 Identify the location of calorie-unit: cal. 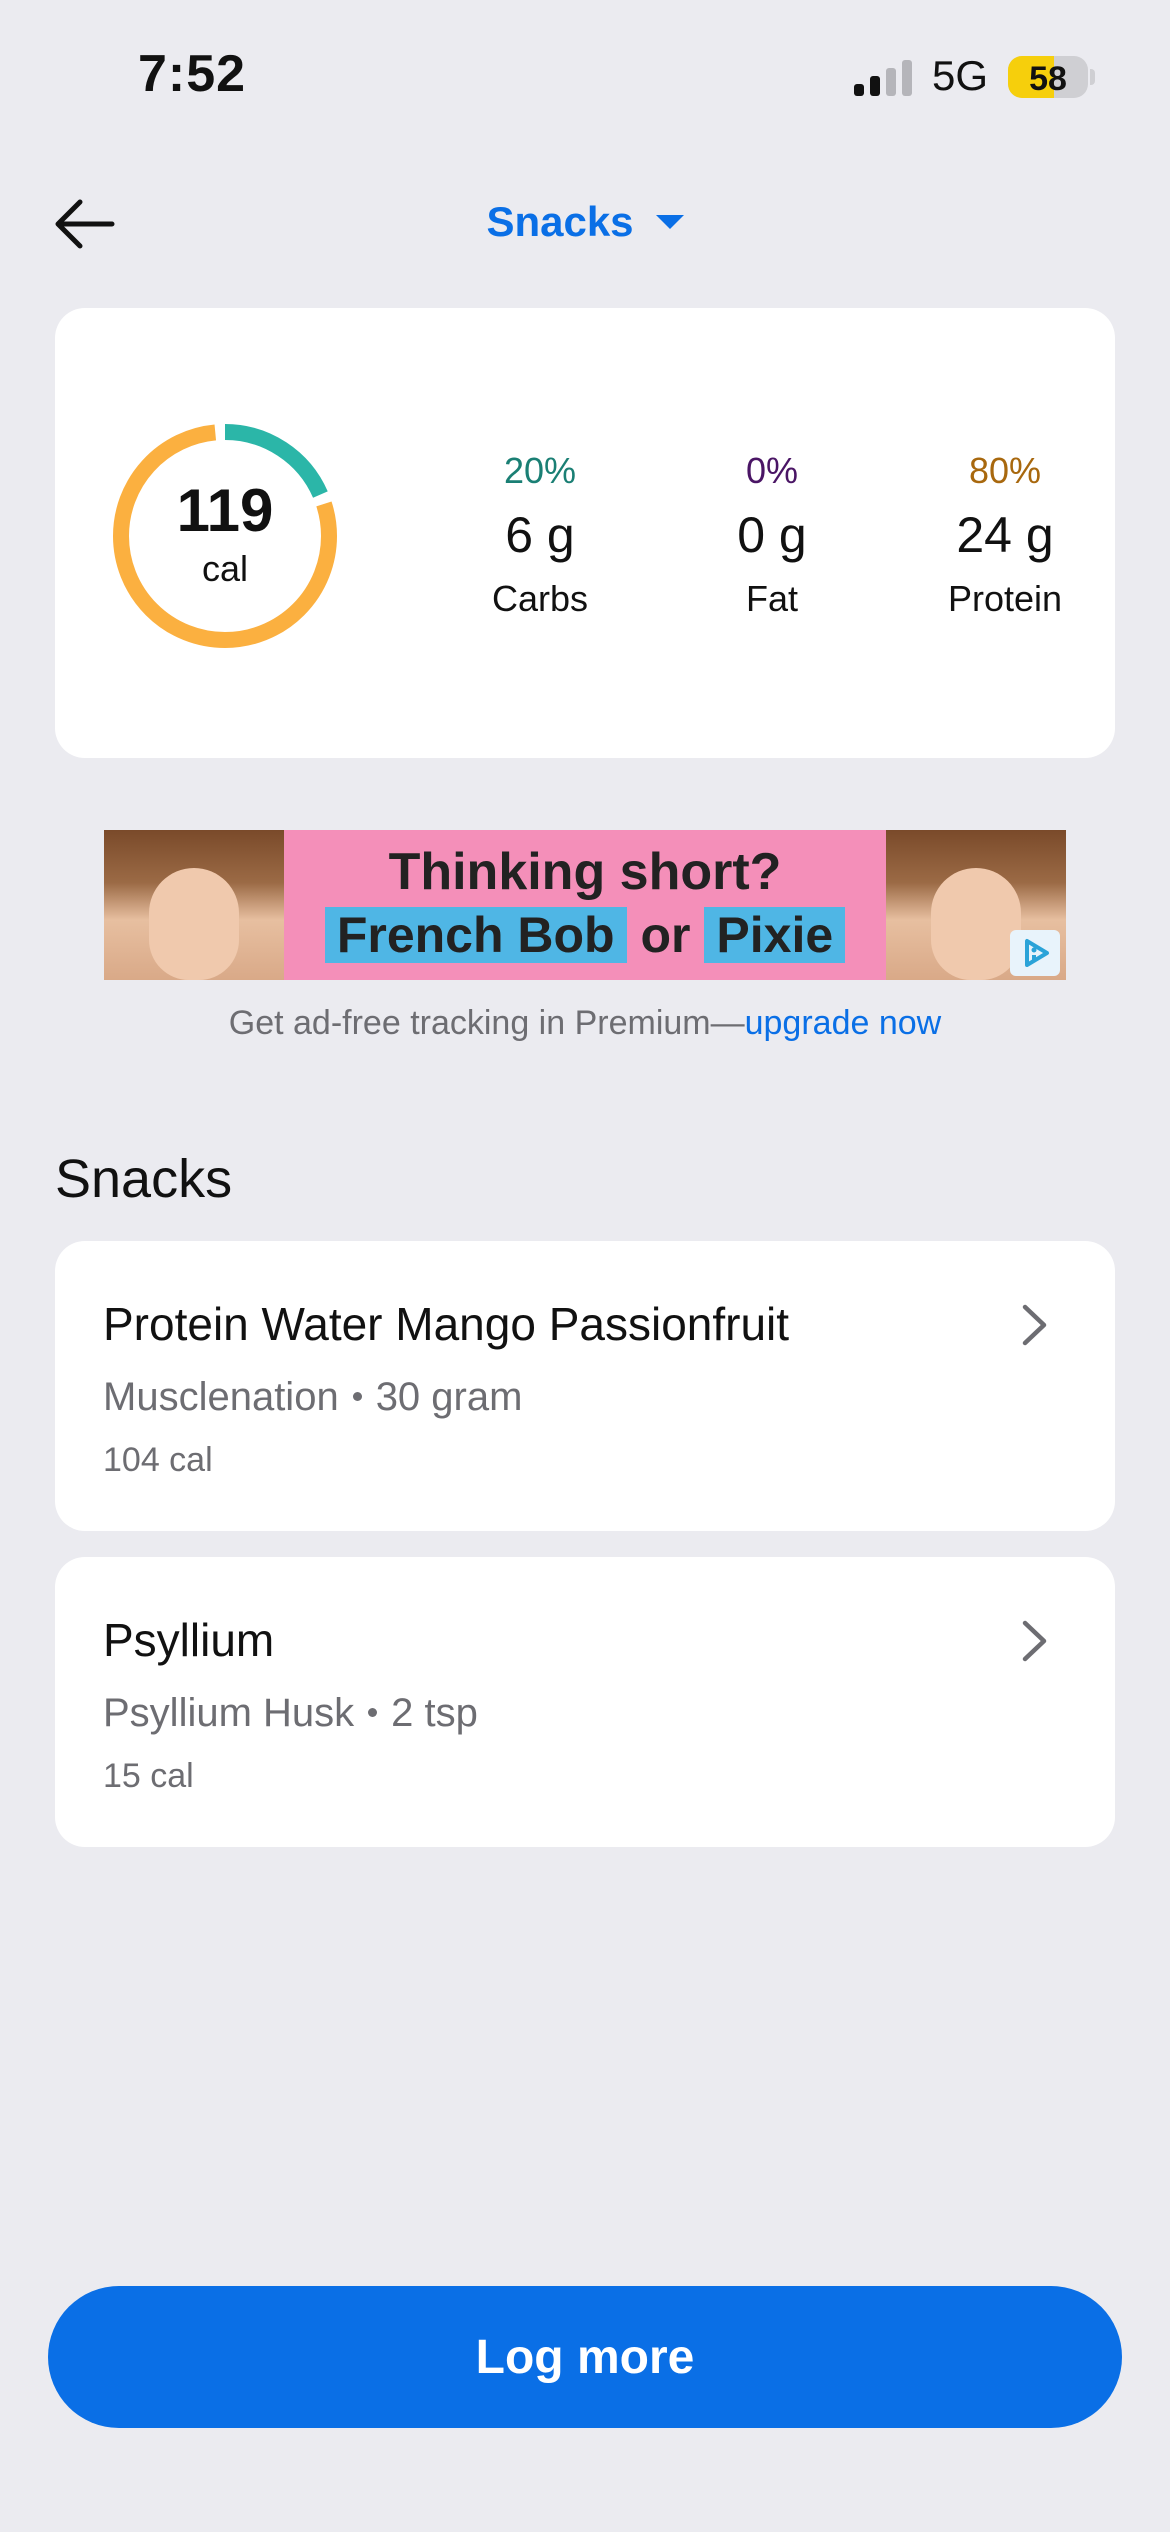
(225, 568).